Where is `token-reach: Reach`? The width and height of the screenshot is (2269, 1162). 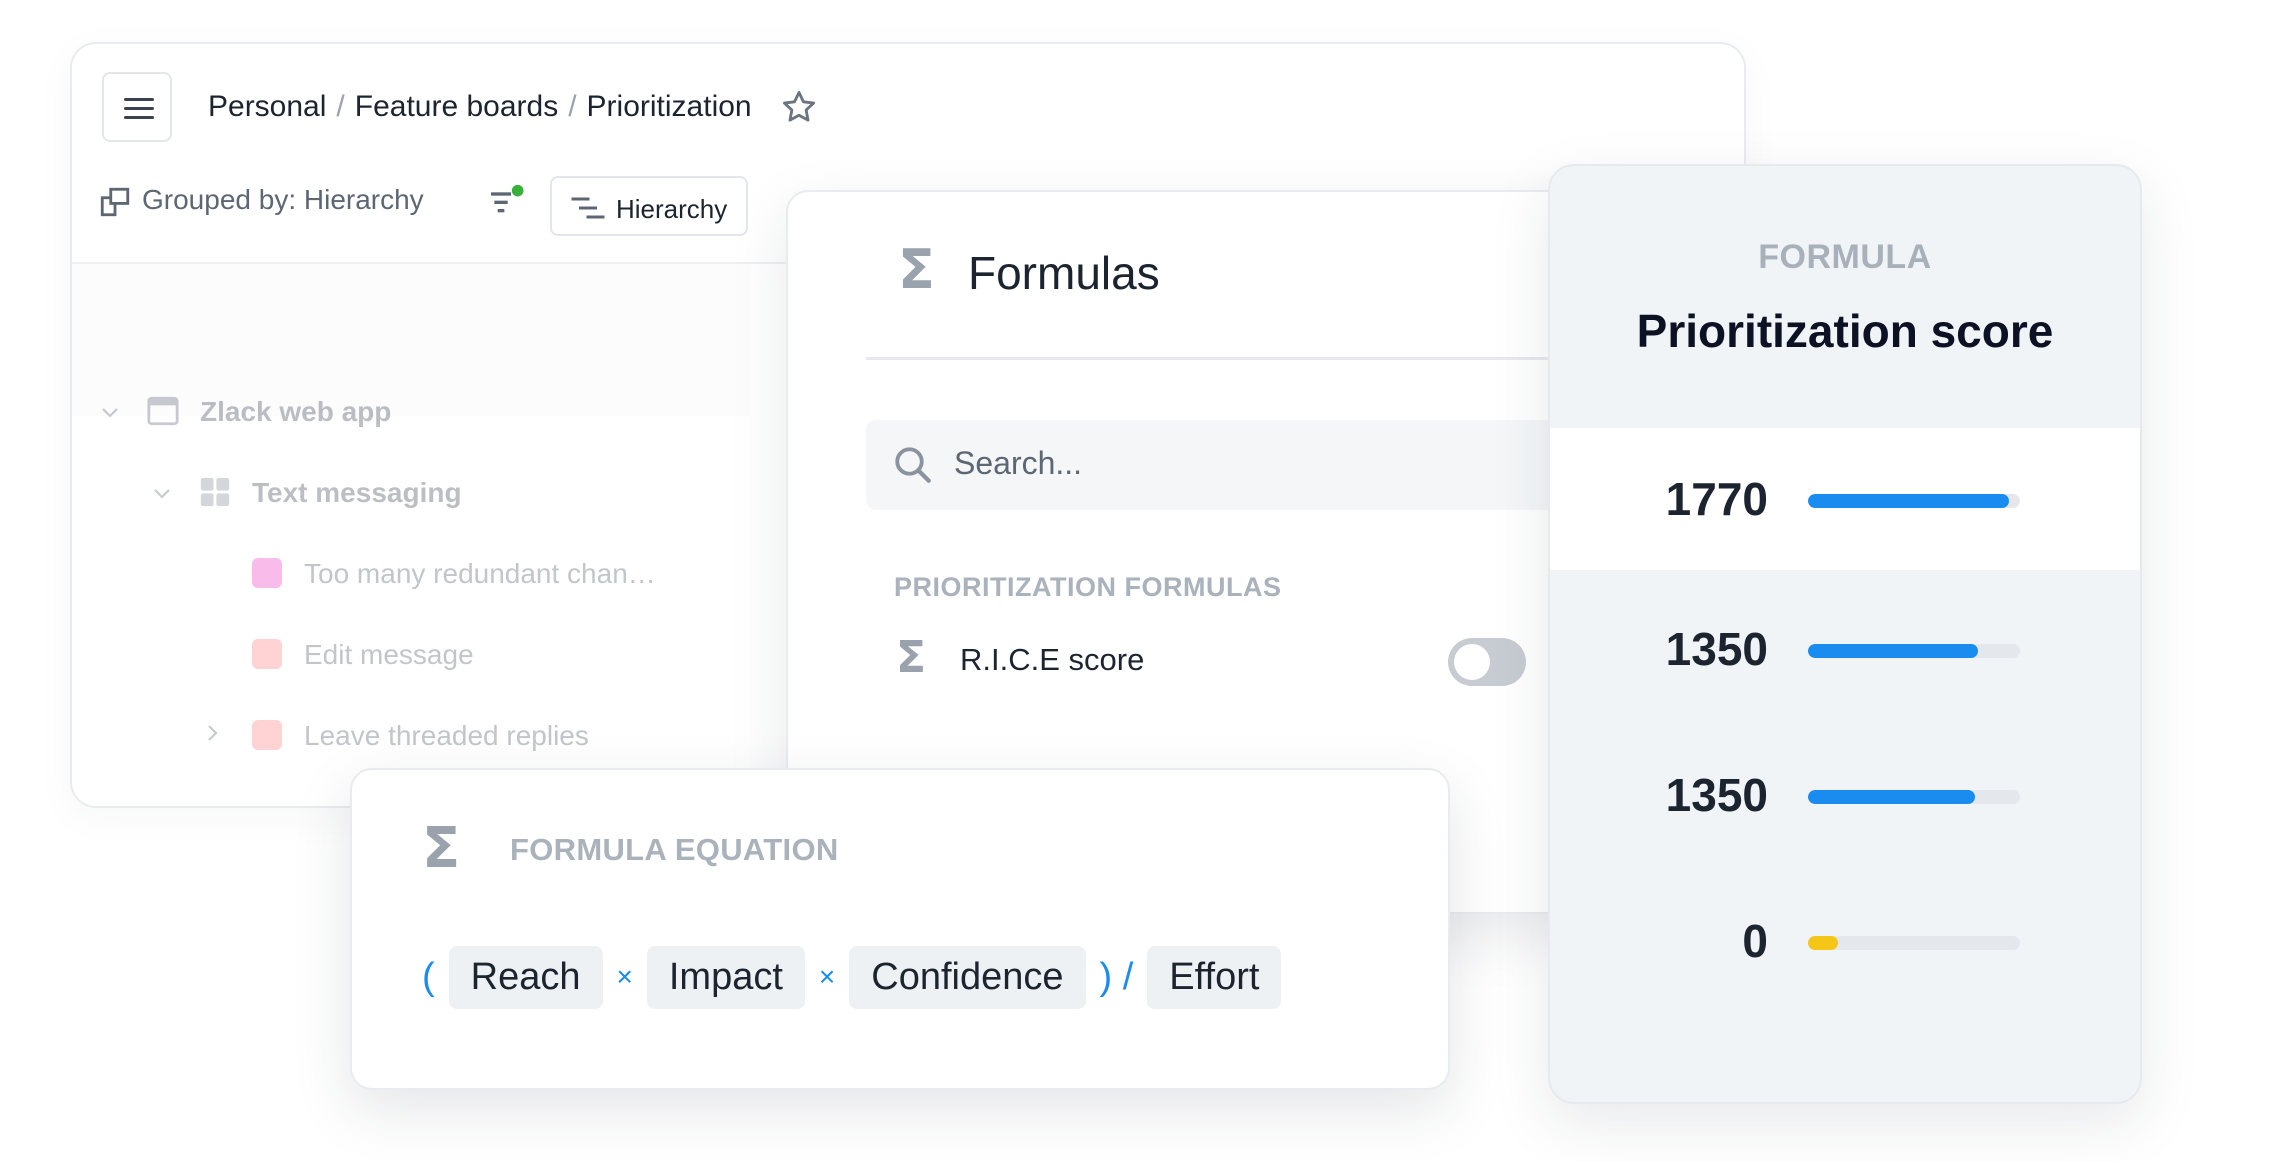
token-reach: Reach is located at coordinates (525, 977).